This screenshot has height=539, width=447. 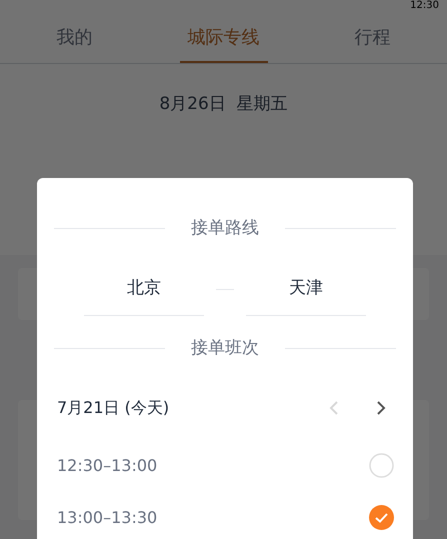 What do you see at coordinates (223, 104) in the screenshot?
I see `date-text: 8月26日 星期五` at bounding box center [223, 104].